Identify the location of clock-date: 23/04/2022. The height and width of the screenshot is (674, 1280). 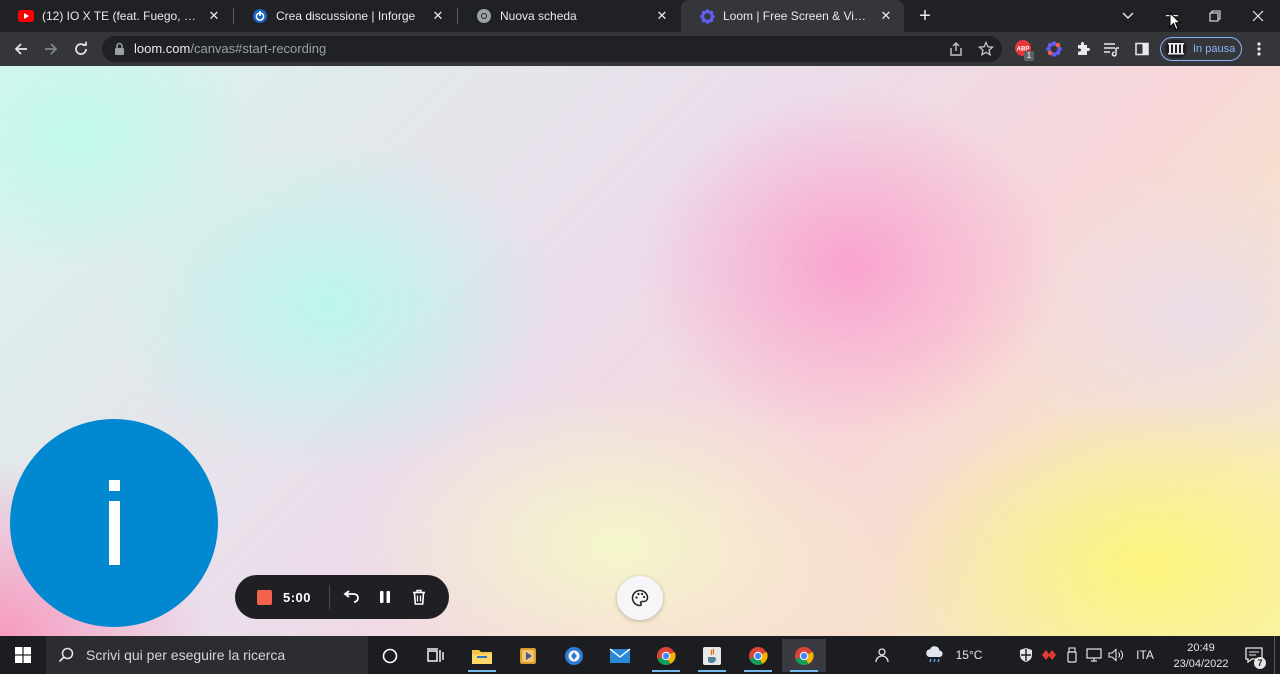
(1201, 664).